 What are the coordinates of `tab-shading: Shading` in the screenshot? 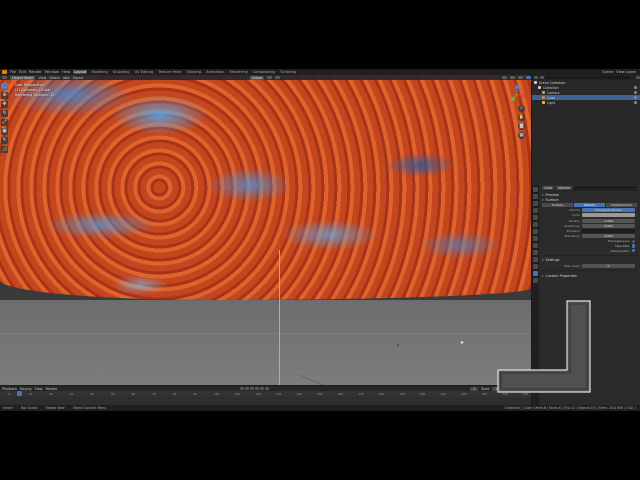 It's located at (193, 72).